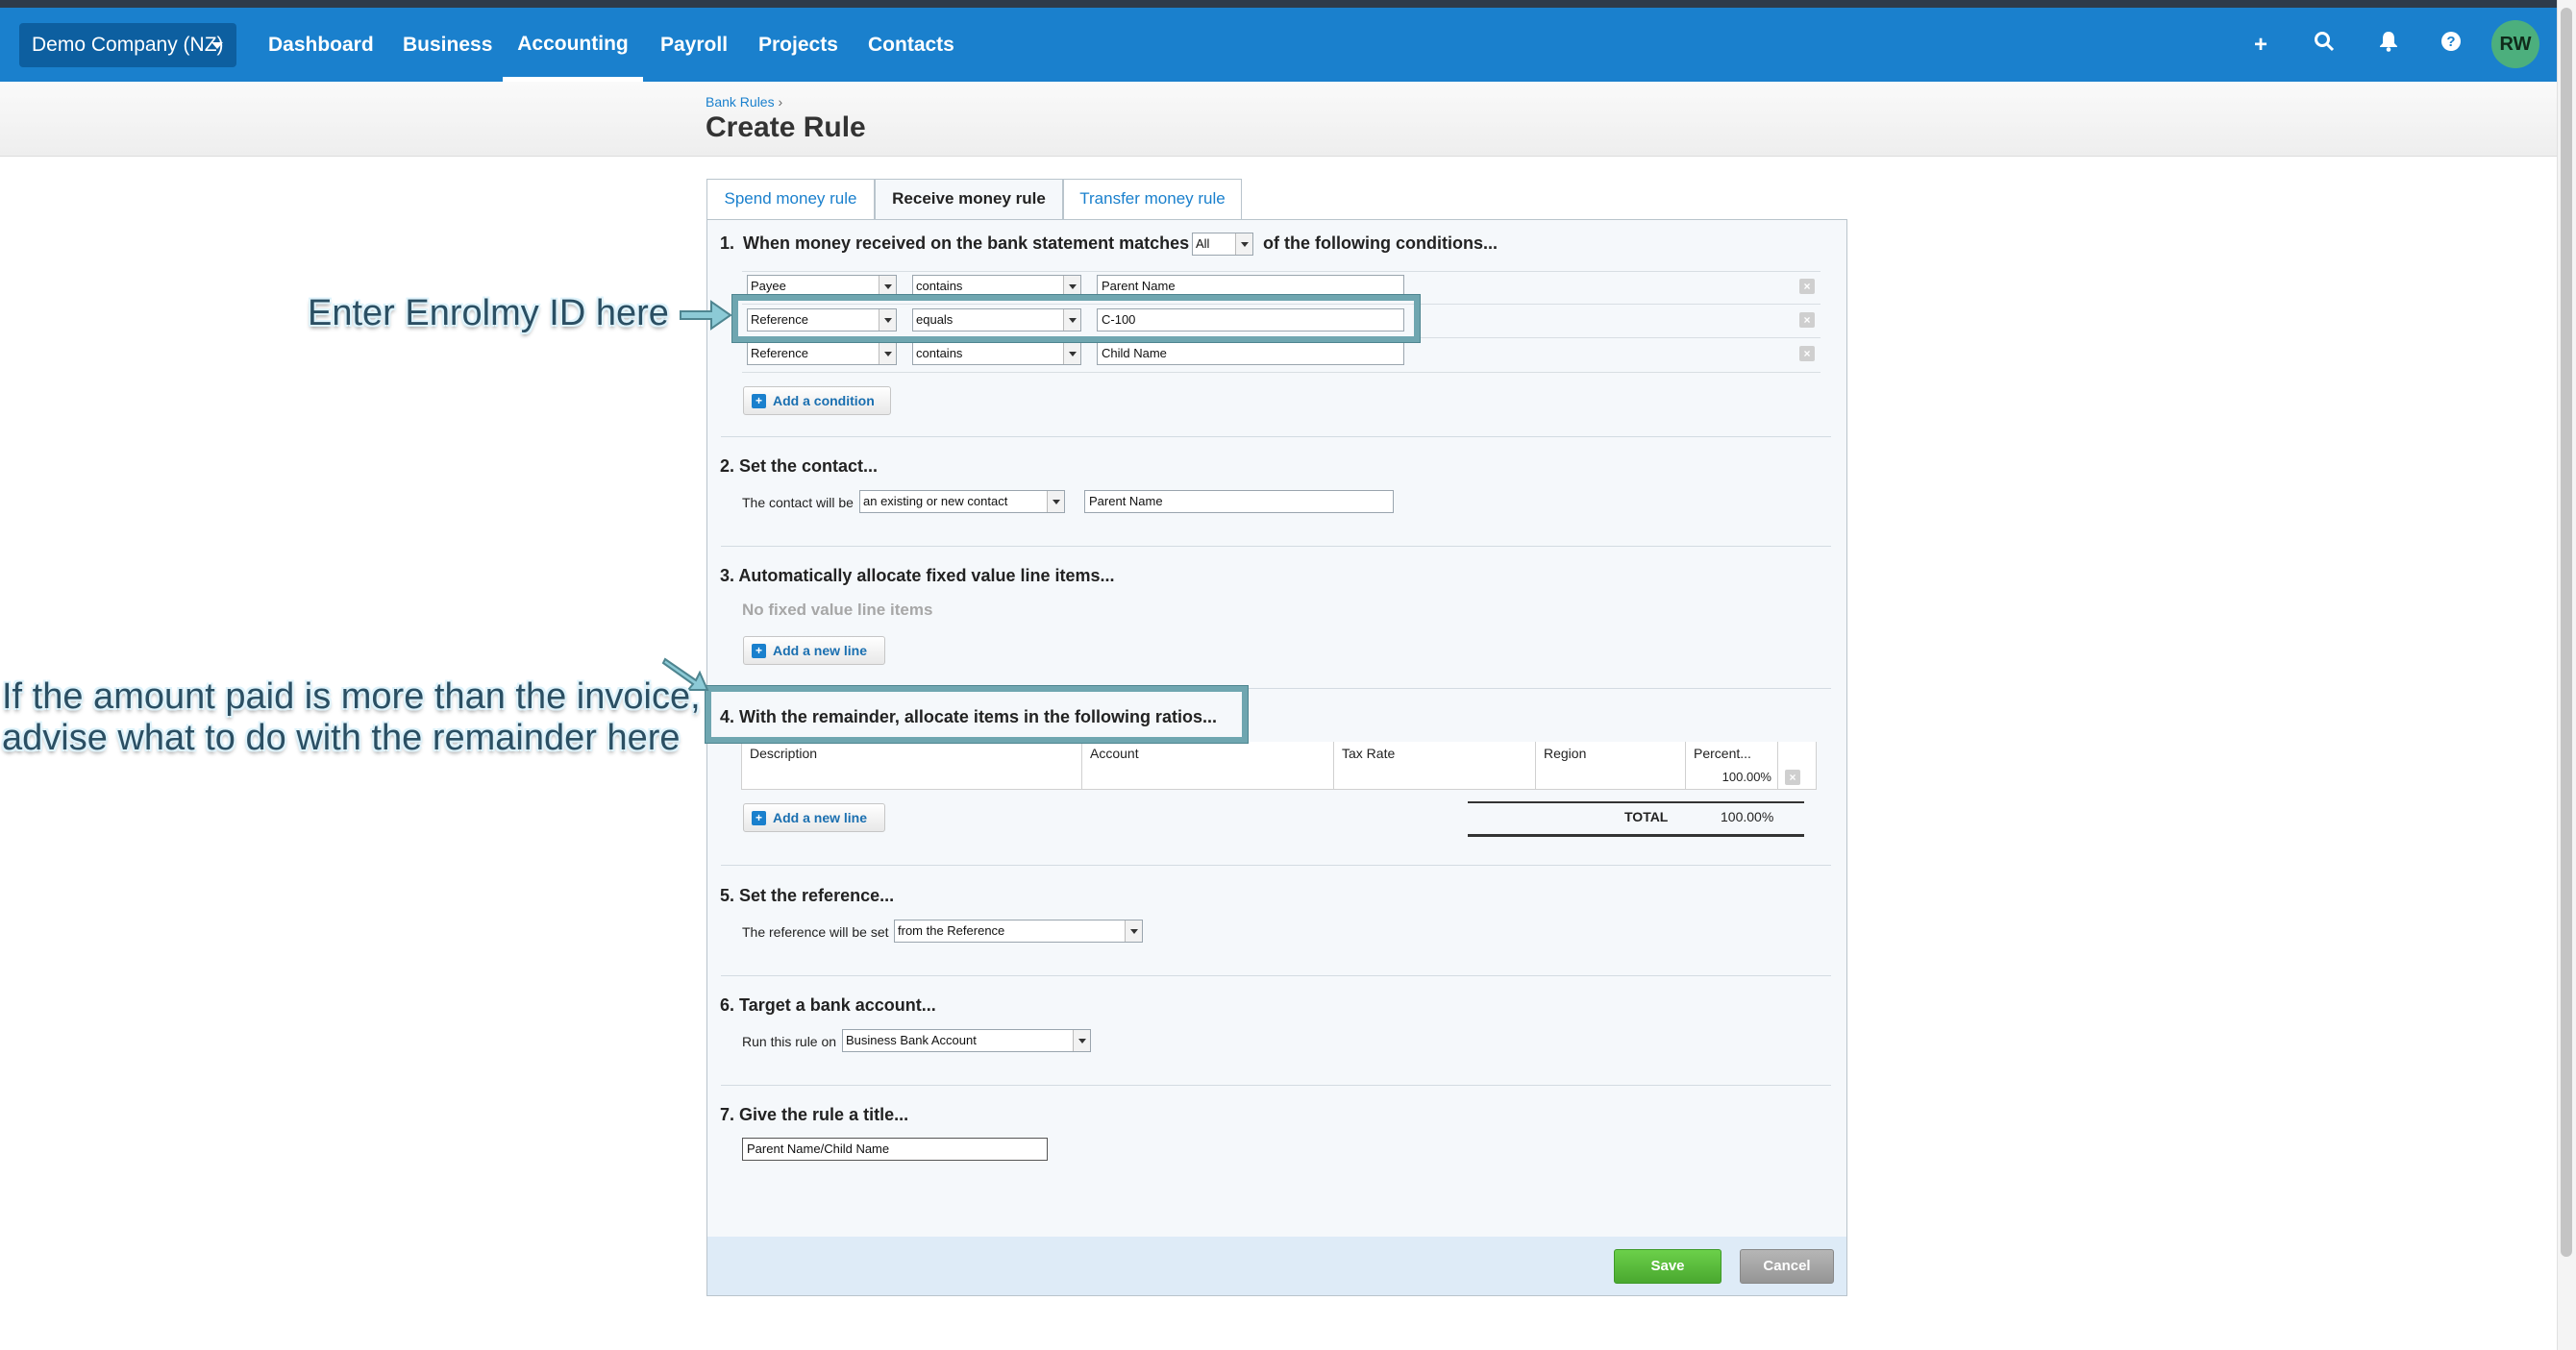 The image size is (2576, 1350). Describe the element at coordinates (824, 400) in the screenshot. I see `add-condition-label: Add a condition` at that location.